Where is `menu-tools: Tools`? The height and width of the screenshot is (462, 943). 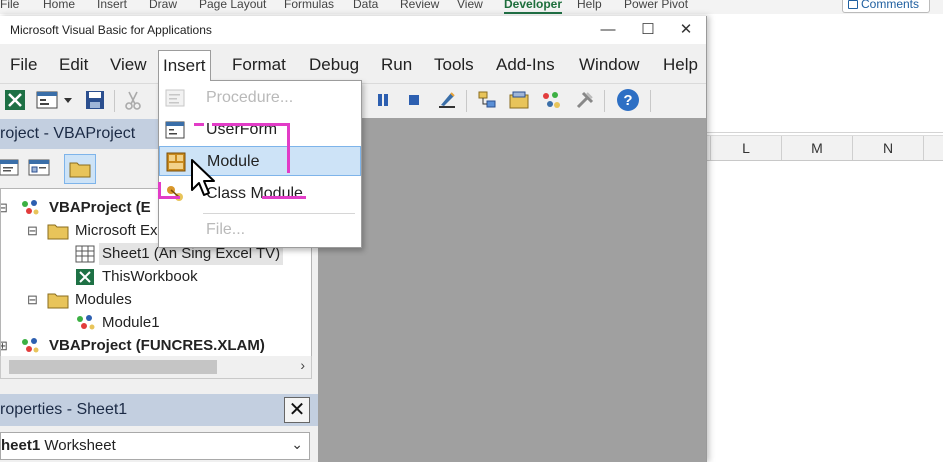
menu-tools: Tools is located at coordinates (454, 65).